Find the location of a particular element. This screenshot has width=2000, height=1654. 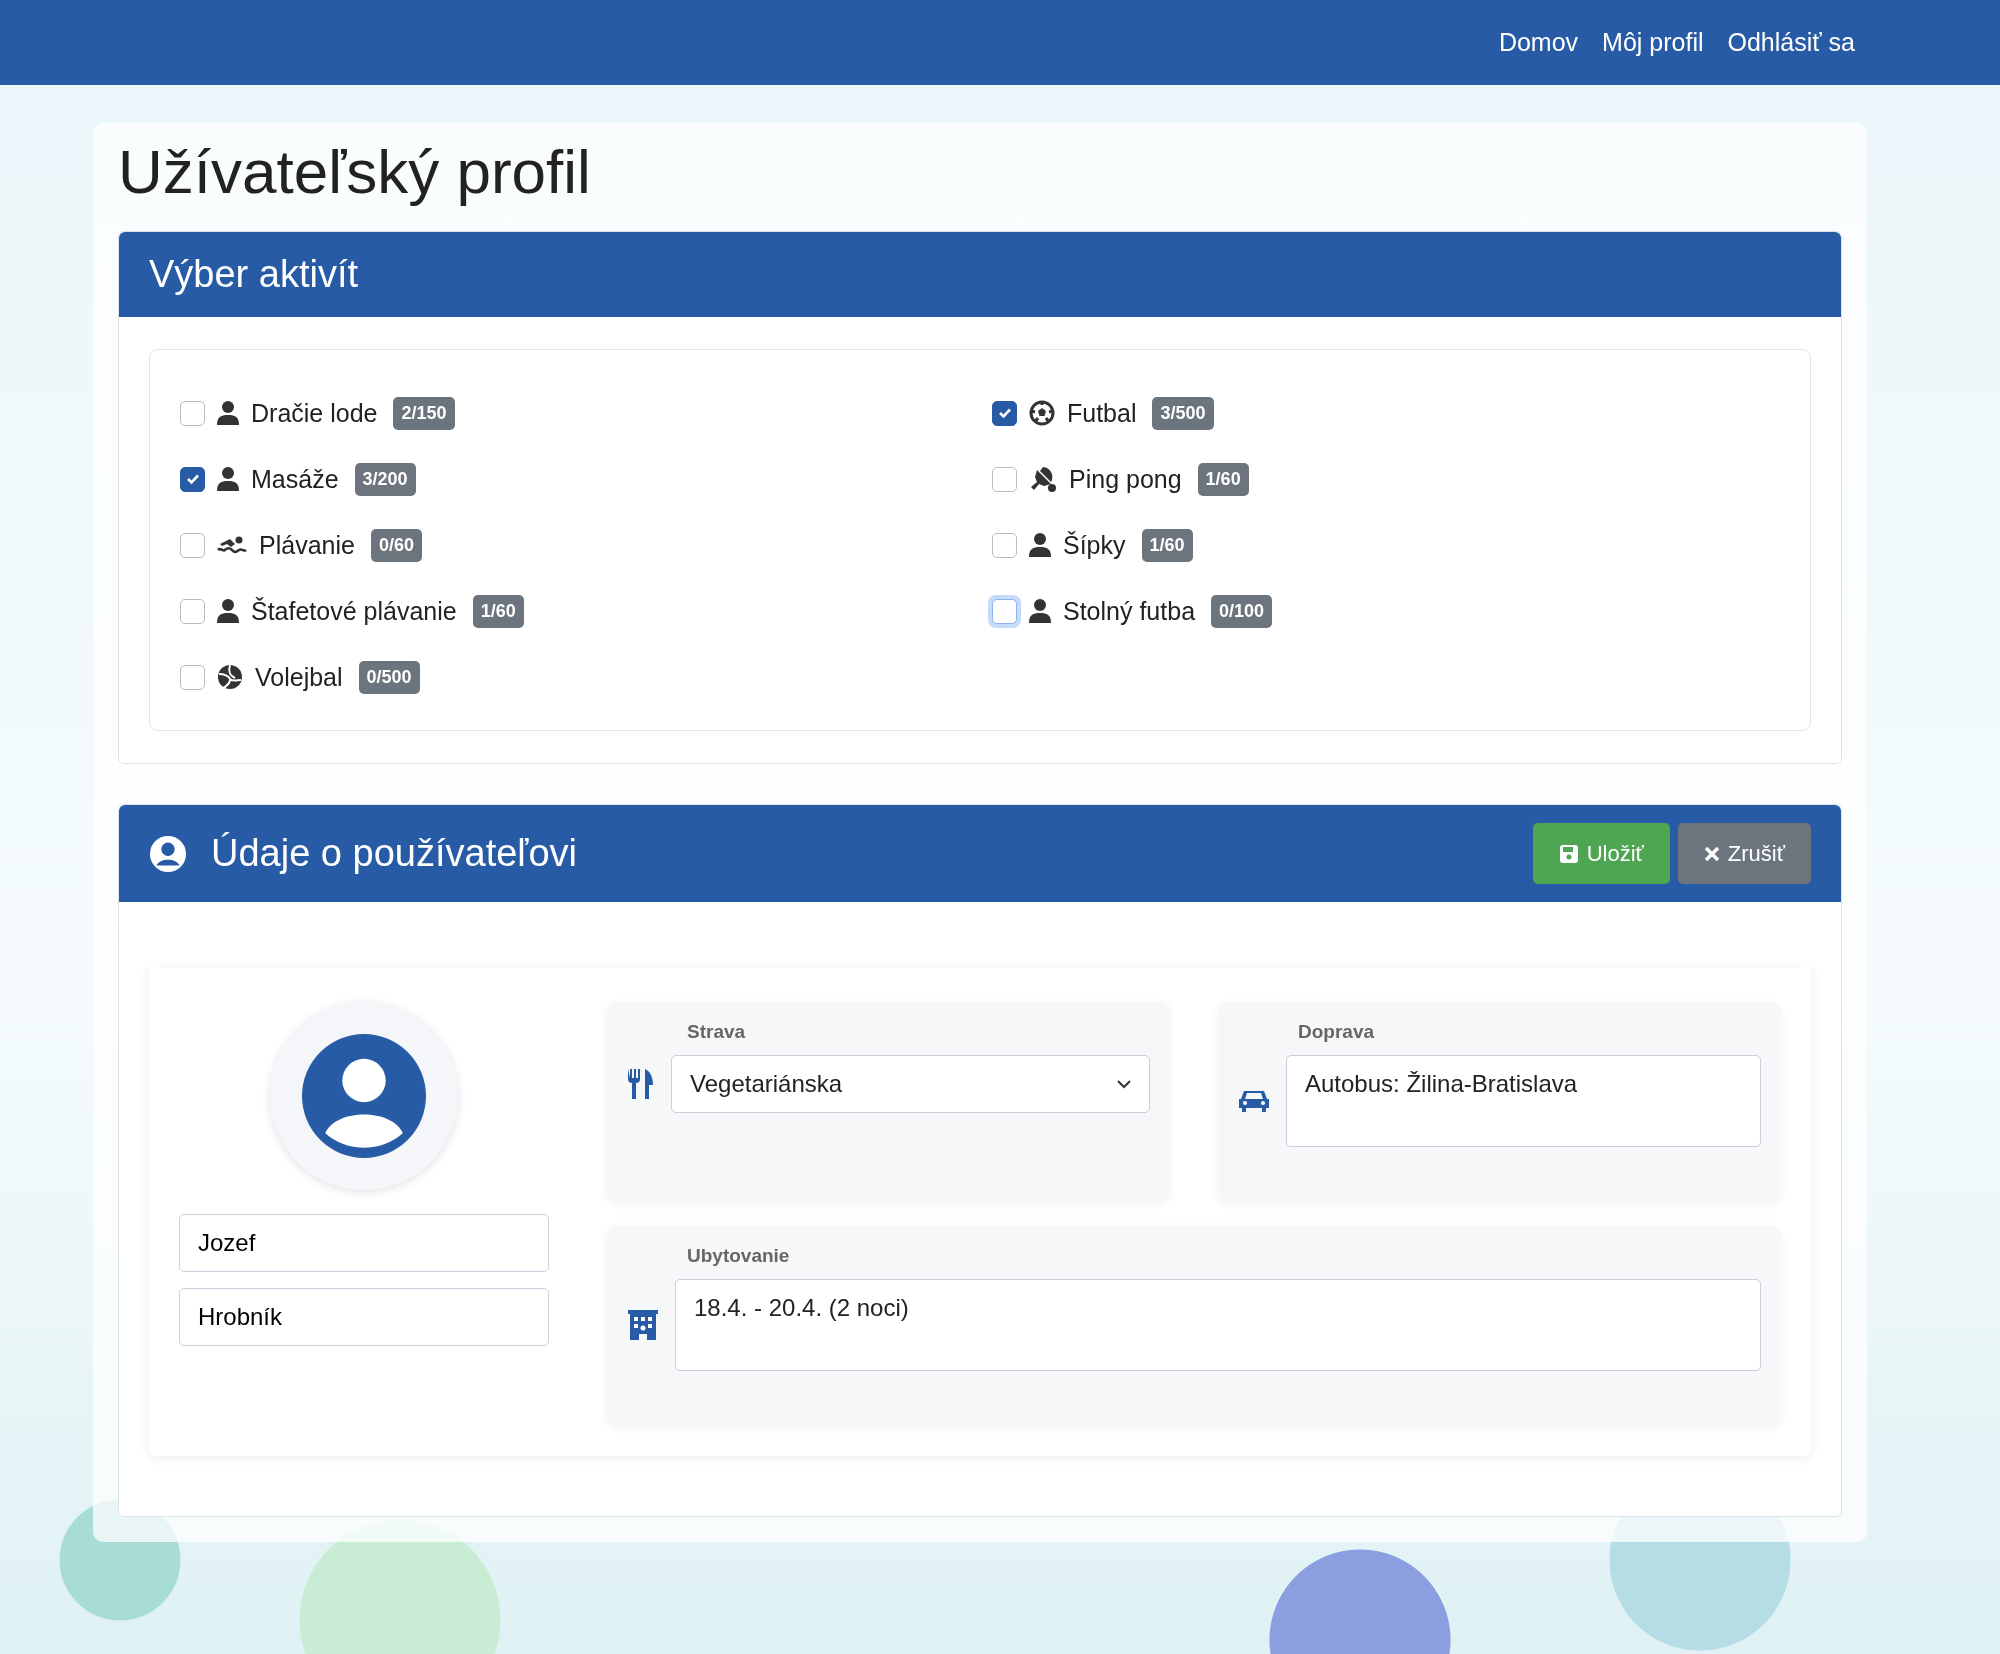

section-title: Údaje o používateľovi is located at coordinates (394, 854).